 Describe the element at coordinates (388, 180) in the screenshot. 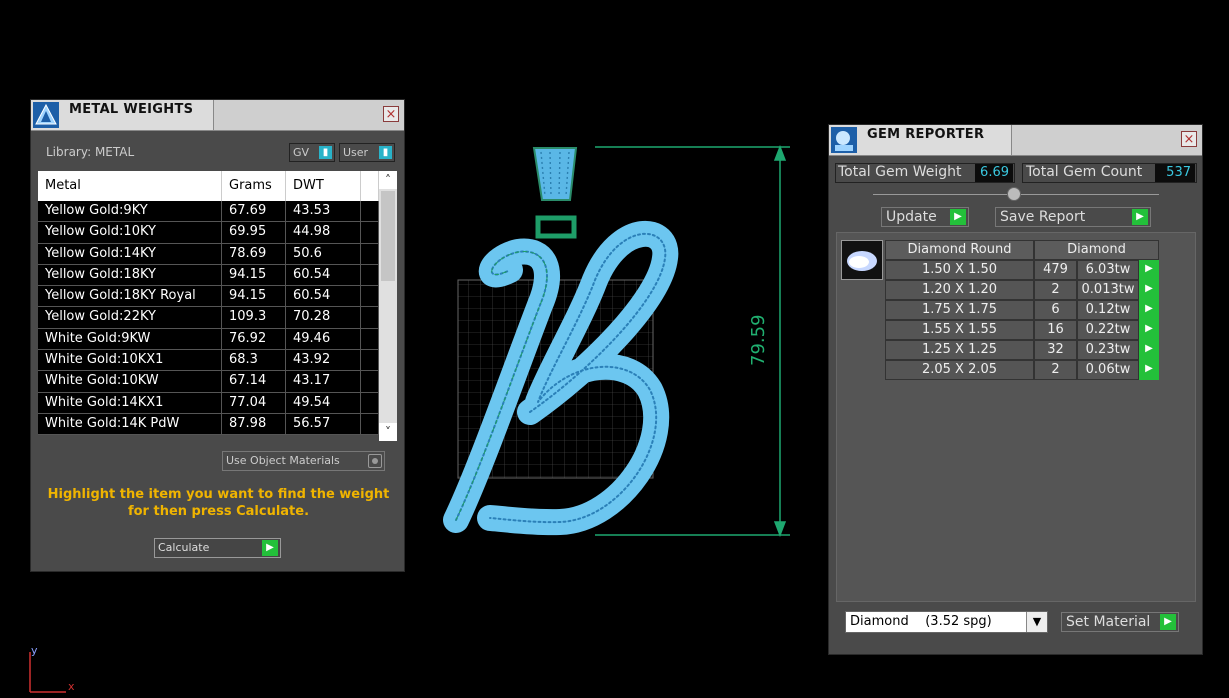

I see `scroll-up-icon: ˄` at that location.